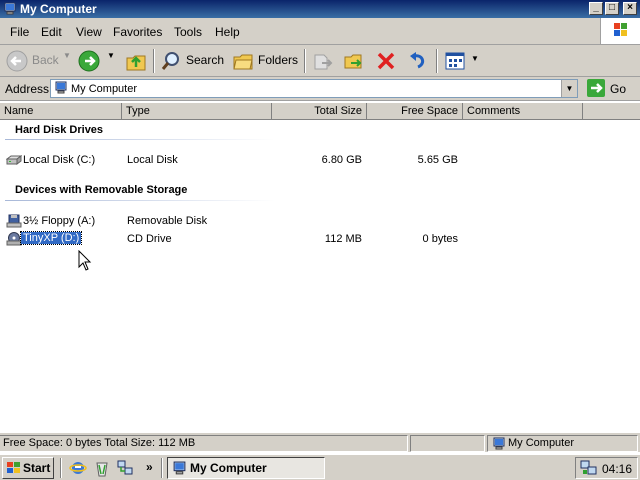  What do you see at coordinates (278, 60) in the screenshot?
I see `folders-label: Folders` at bounding box center [278, 60].